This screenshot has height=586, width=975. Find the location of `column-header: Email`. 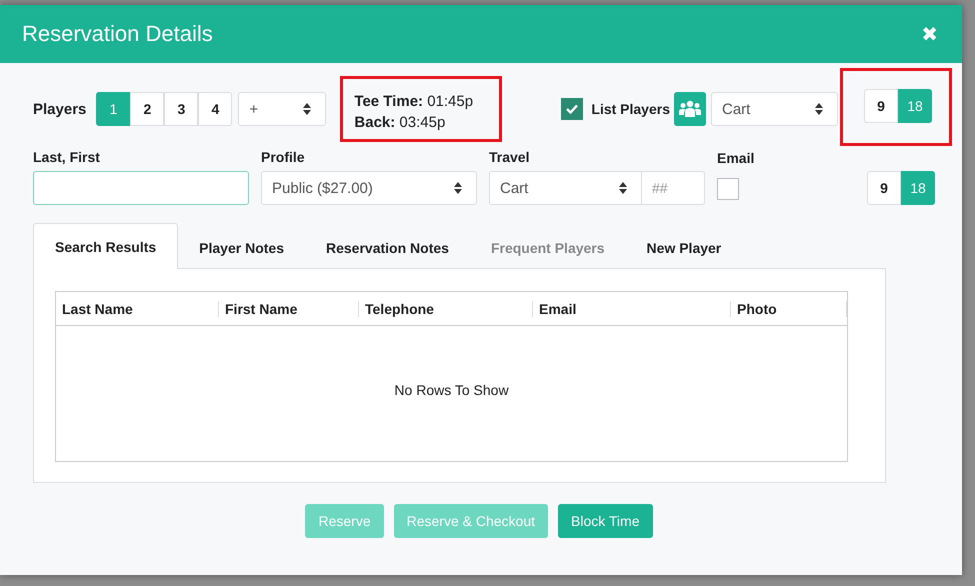

column-header: Email is located at coordinates (632, 308).